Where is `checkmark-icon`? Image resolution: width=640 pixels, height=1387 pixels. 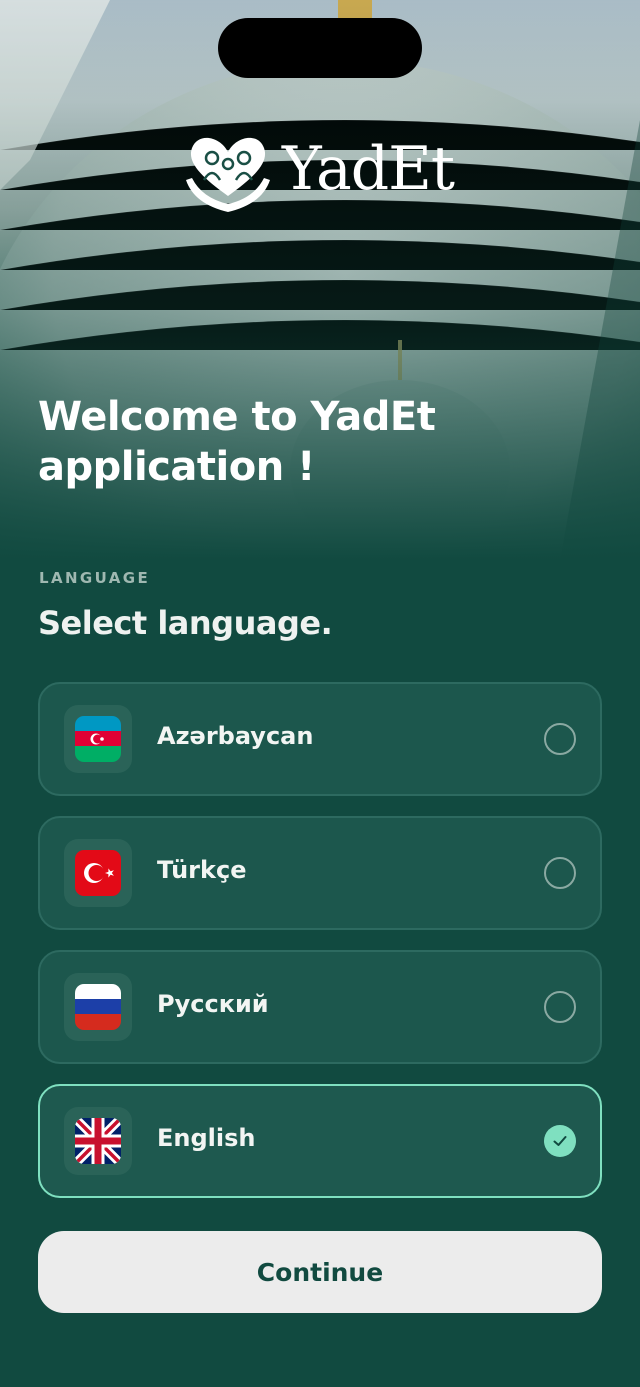
checkmark-icon is located at coordinates (560, 1141).